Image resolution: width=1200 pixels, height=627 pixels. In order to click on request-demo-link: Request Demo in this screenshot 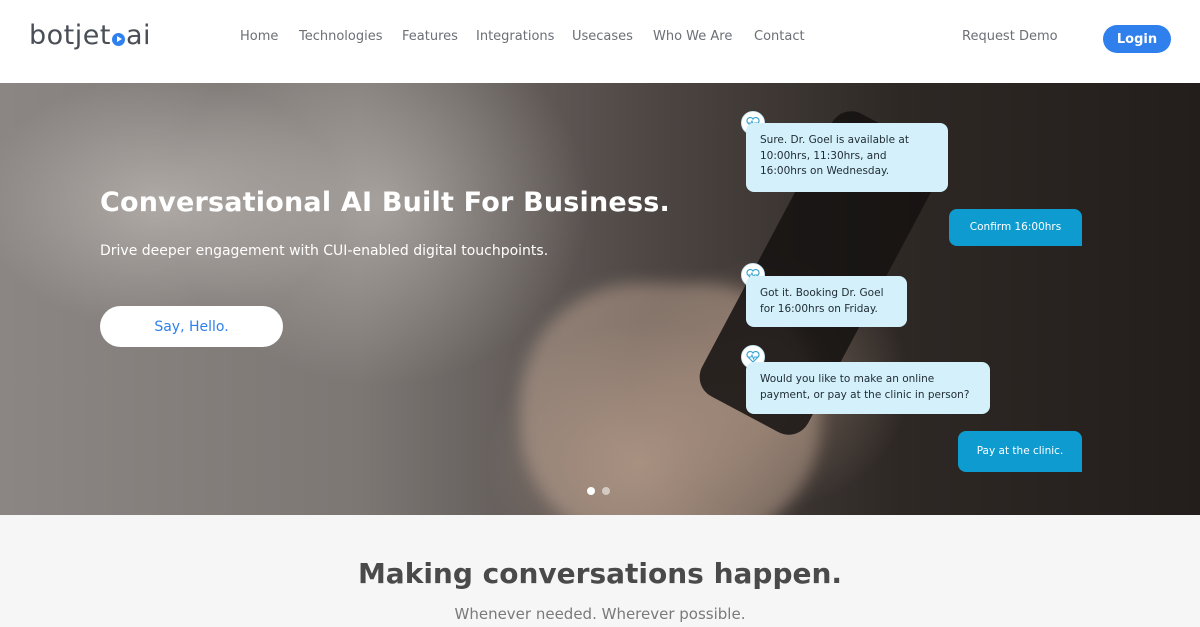, I will do `click(1010, 36)`.